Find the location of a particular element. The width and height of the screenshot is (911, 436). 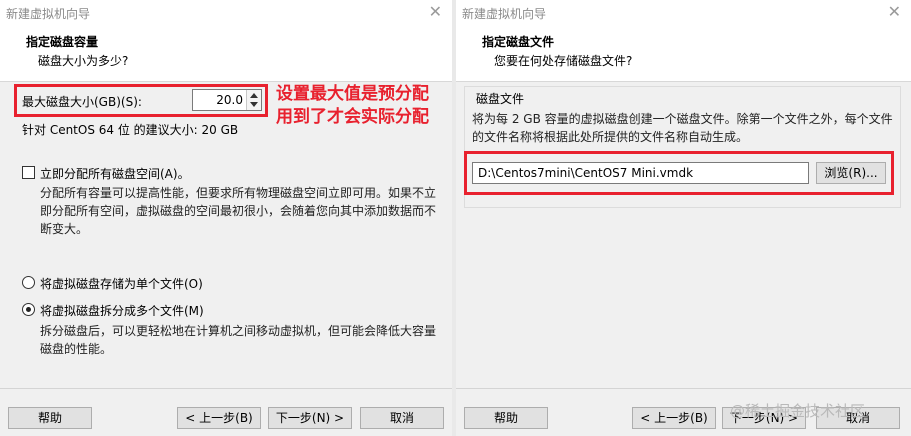

wizard-header: 指定磁盘容量 磁盘大小为多少? is located at coordinates (226, 53).